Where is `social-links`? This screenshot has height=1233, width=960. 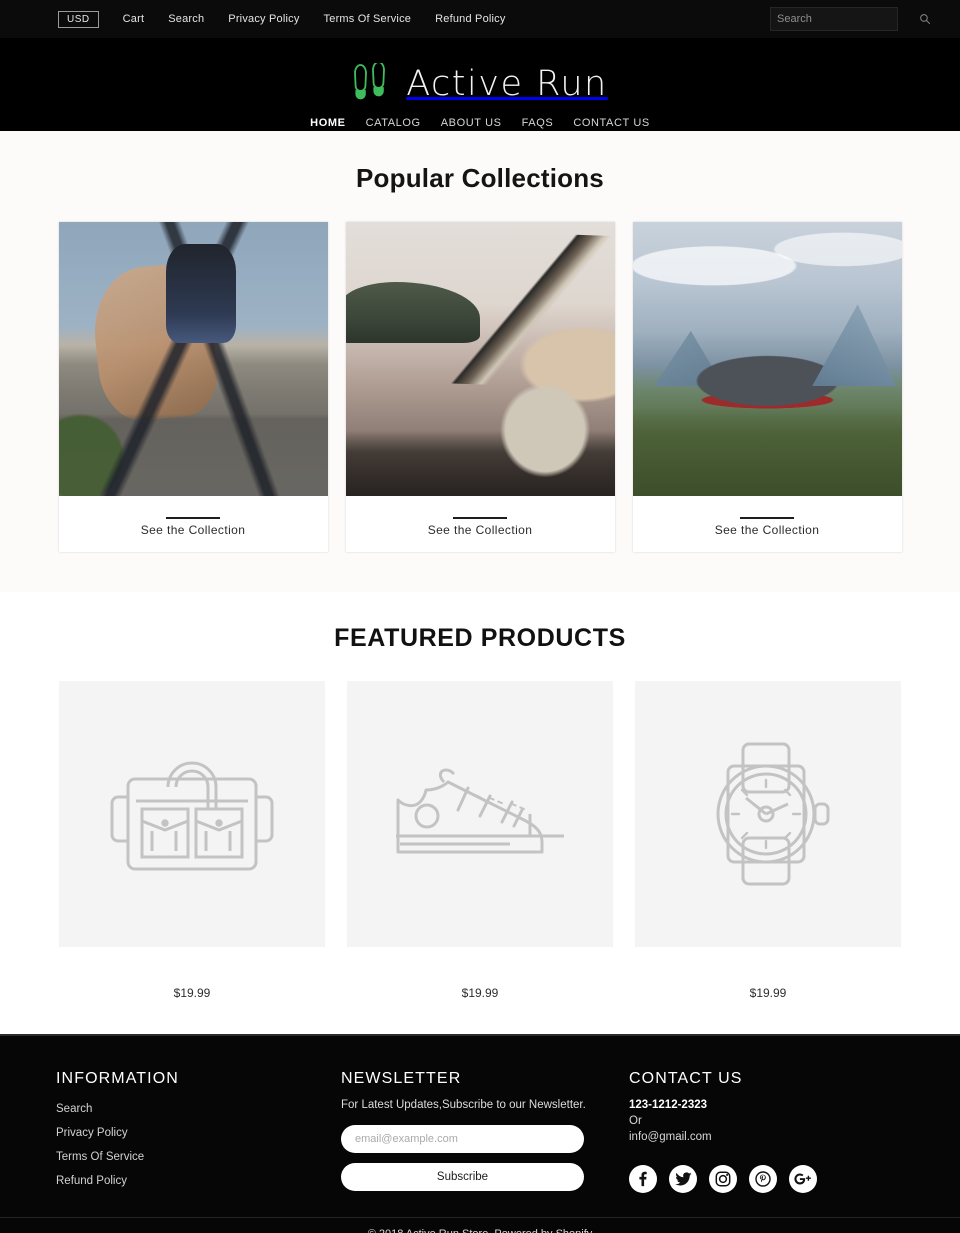
social-links is located at coordinates (766, 1179).